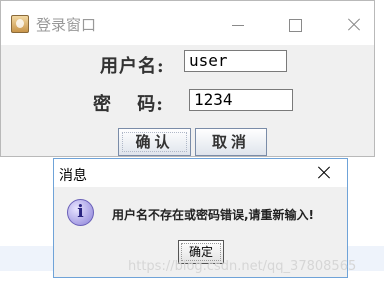 The image size is (384, 286). Describe the element at coordinates (128, 104) in the screenshot. I see `password-label: 密 码:` at that location.